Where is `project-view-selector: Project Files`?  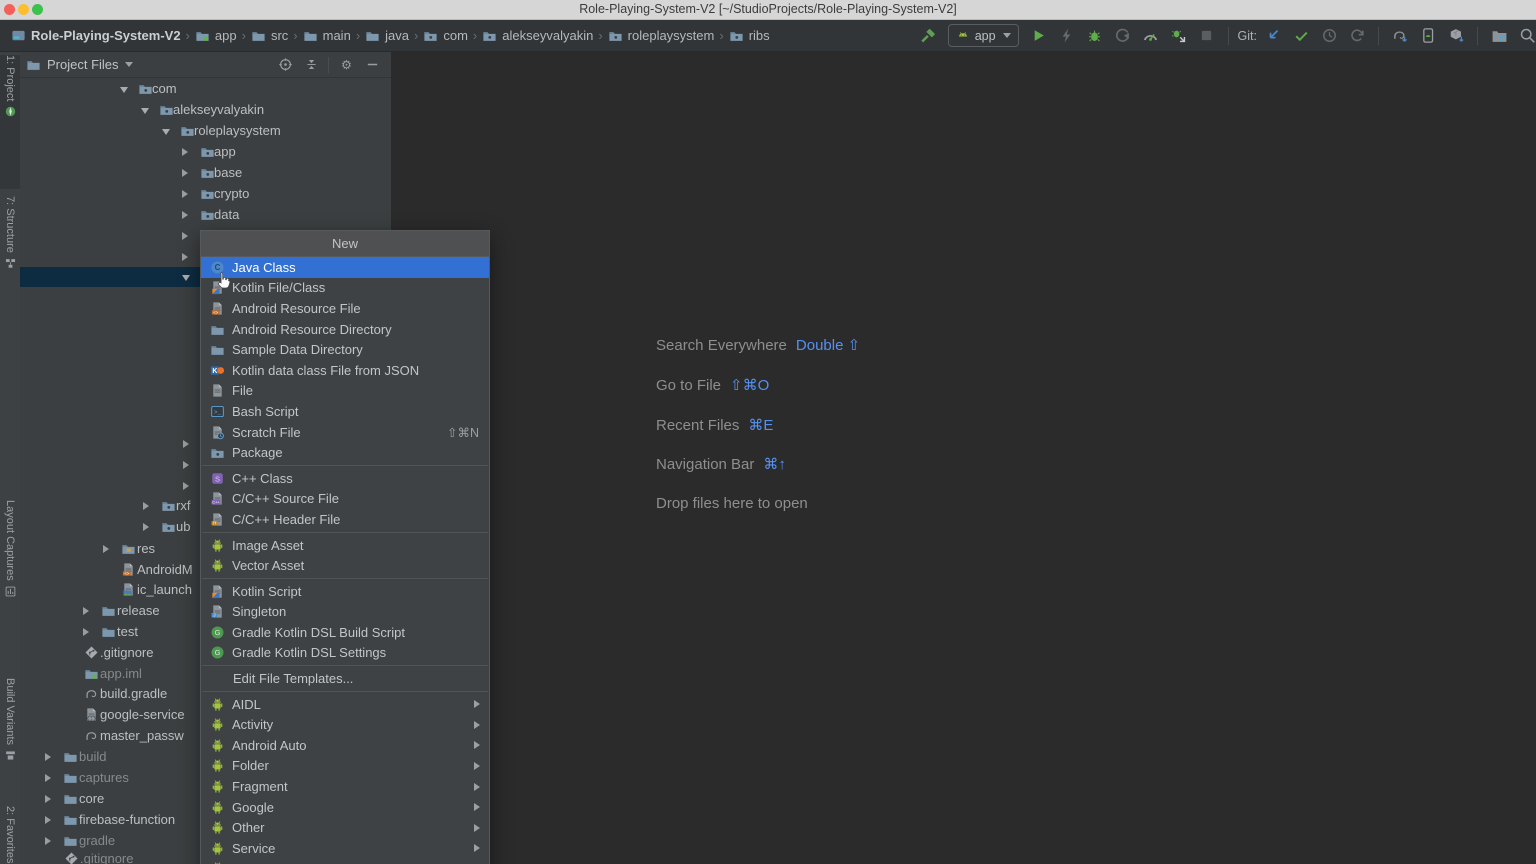
project-view-selector: Project Files is located at coordinates (83, 64).